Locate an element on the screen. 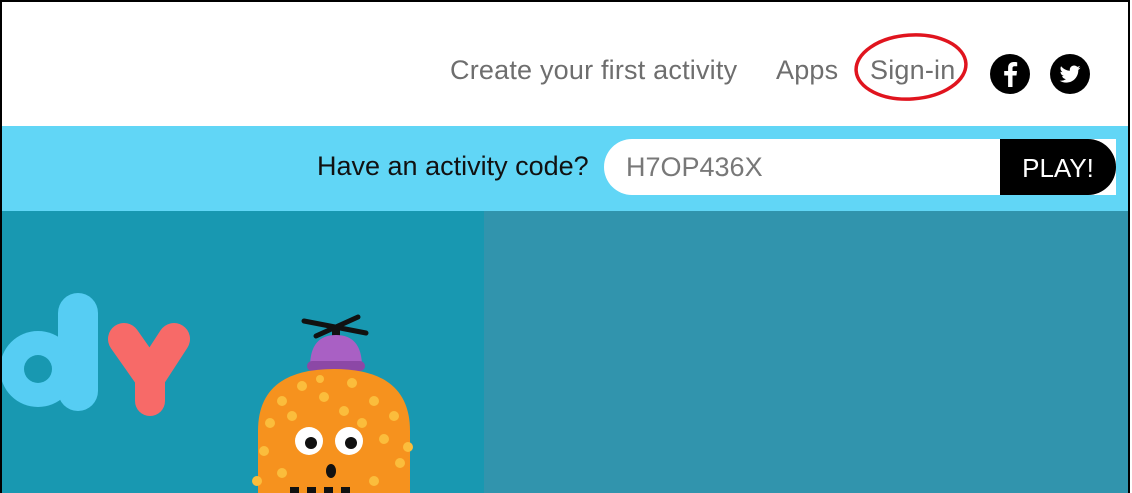 Image resolution: width=1132 pixels, height=493 pixels. twitter-bird-glyph is located at coordinates (1070, 74).